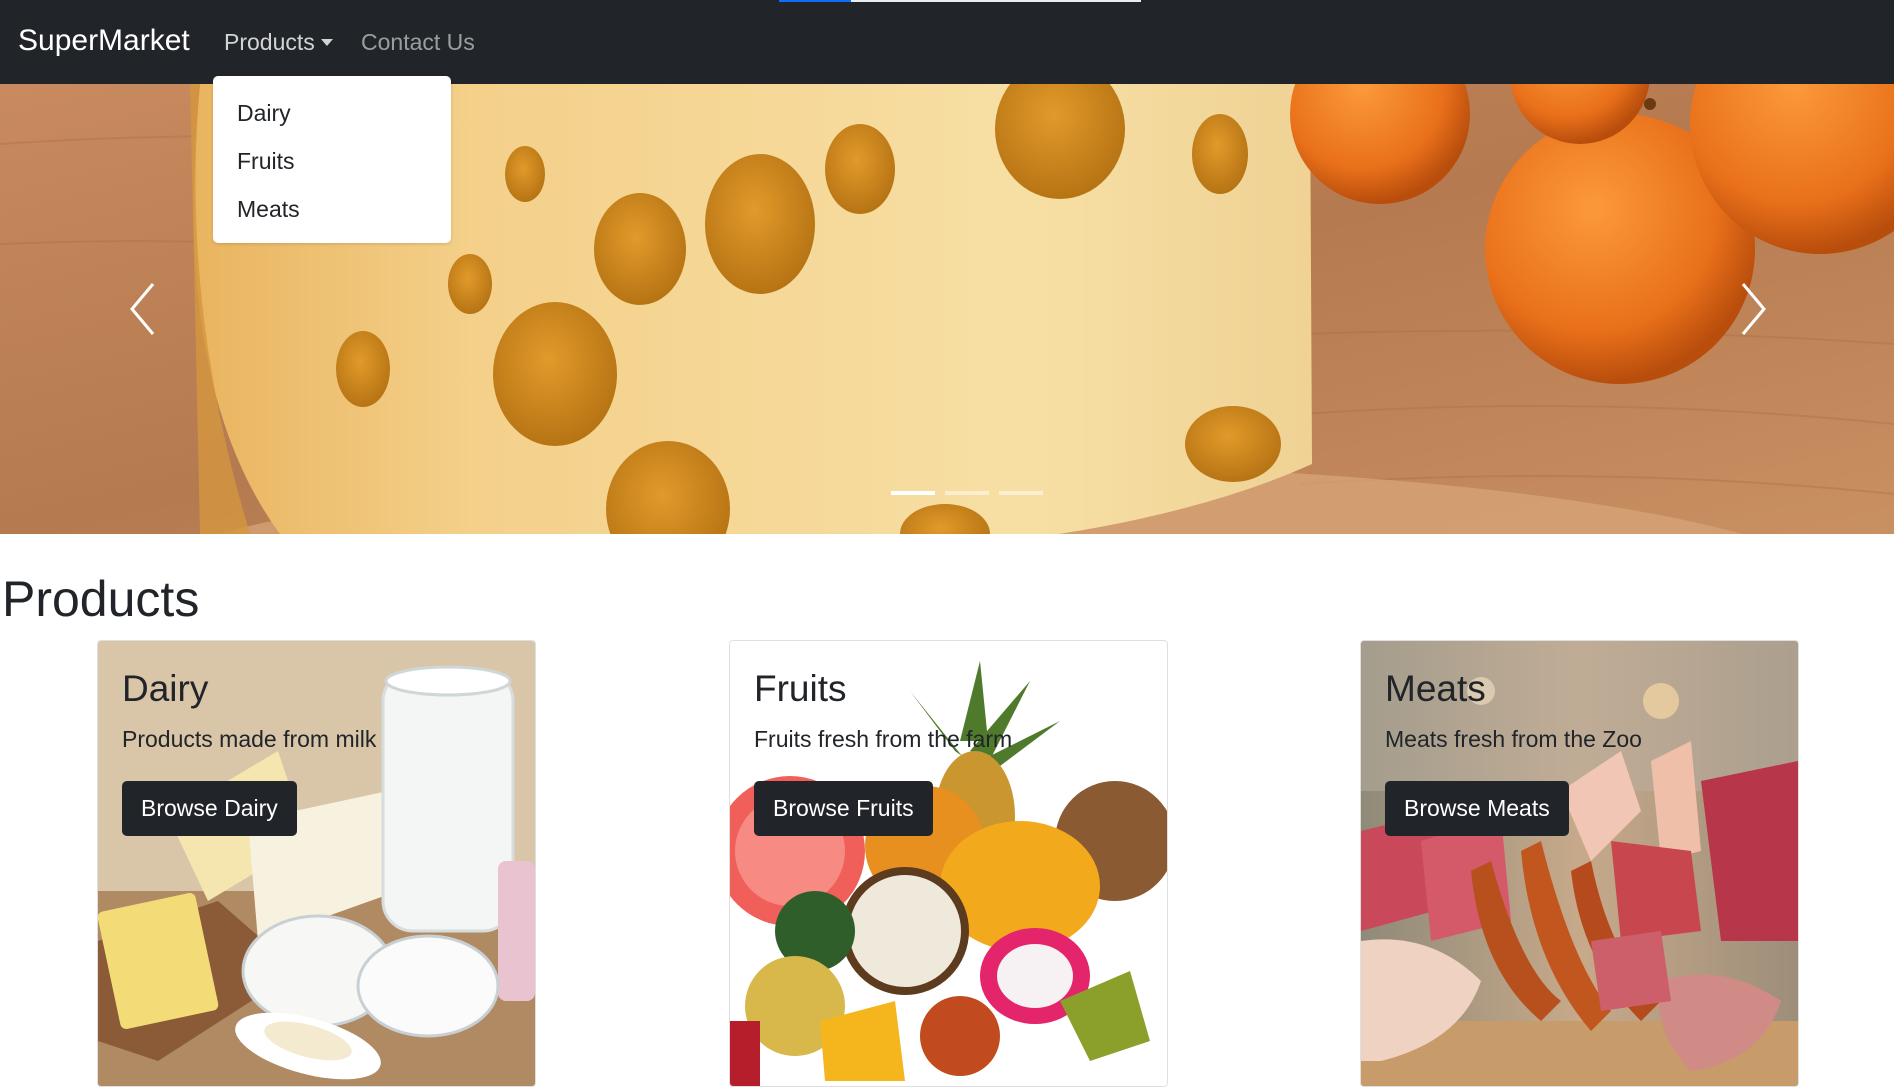  I want to click on card-title-fruits: Fruits, so click(800, 688).